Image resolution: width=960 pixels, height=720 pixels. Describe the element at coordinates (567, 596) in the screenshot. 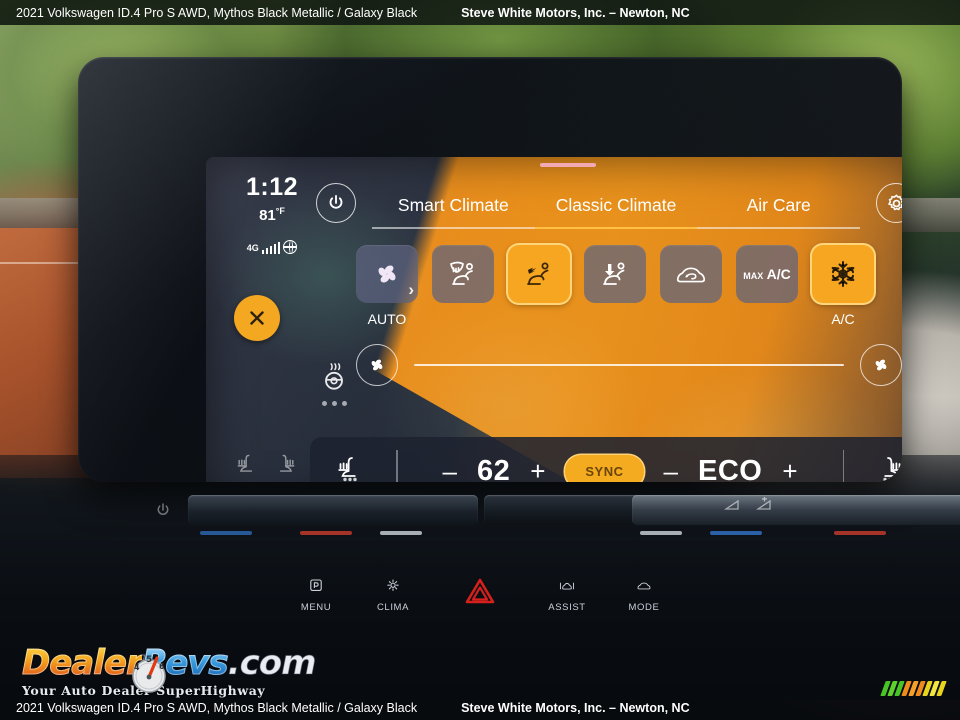

I see `assist-button: ASSIST` at that location.